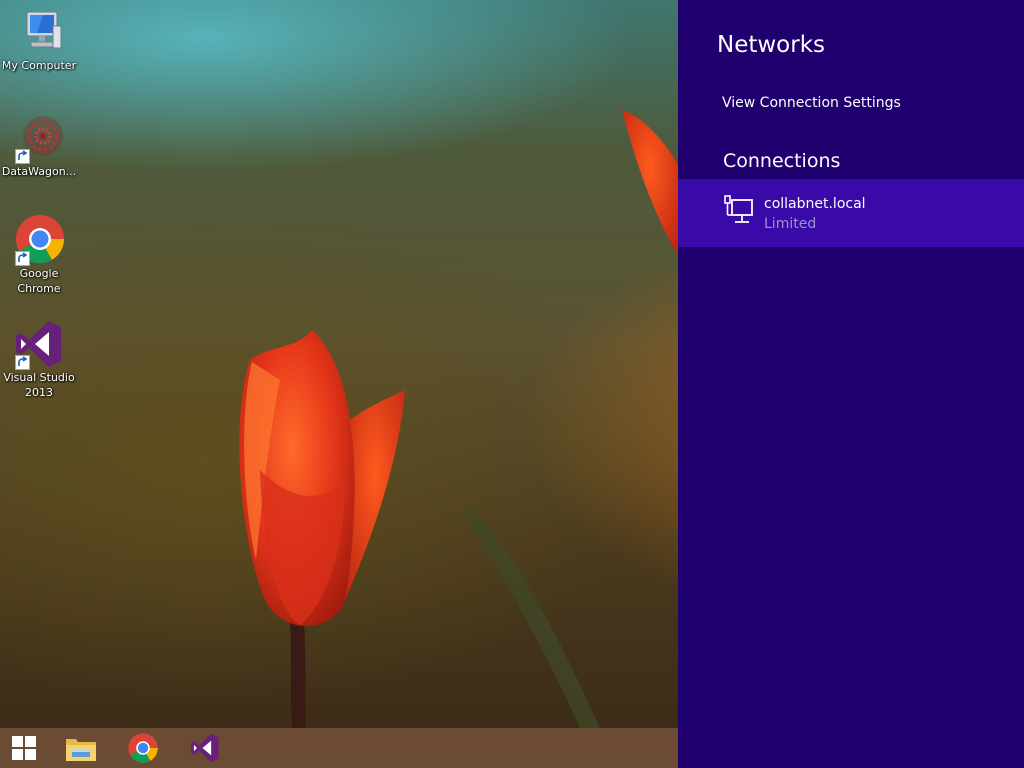  I want to click on file-explorer-icon, so click(81, 750).